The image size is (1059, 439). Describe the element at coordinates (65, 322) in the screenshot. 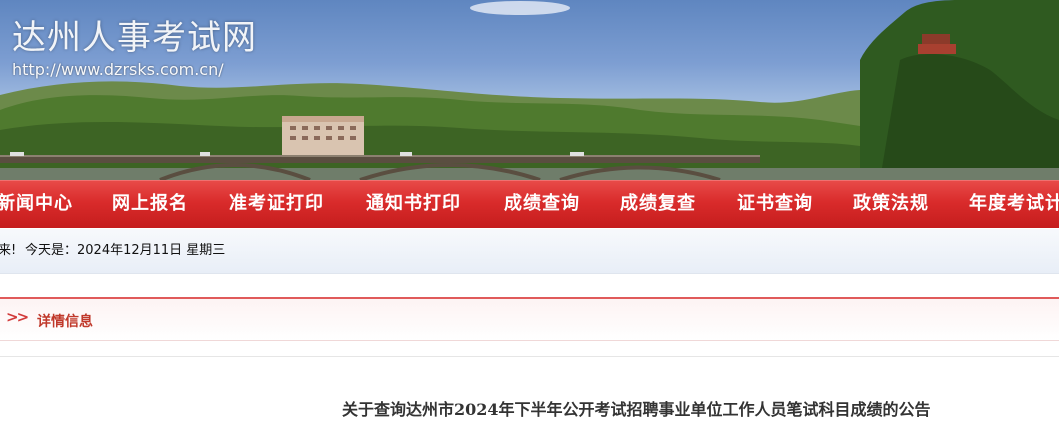

I see `detail-label: 详情信息` at that location.